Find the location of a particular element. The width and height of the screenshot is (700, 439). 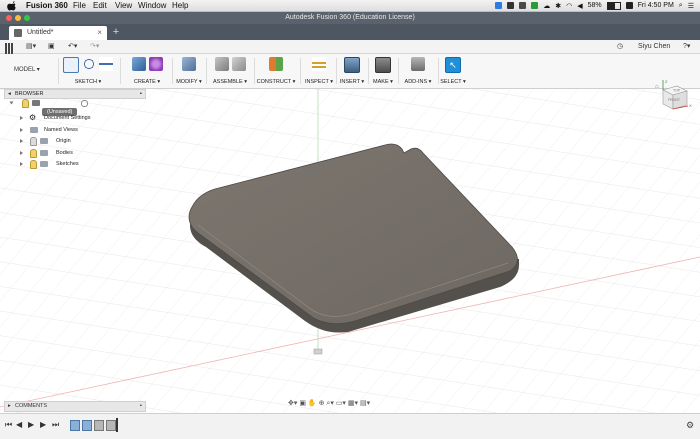

menu-edit: Edit is located at coordinates (100, 5).